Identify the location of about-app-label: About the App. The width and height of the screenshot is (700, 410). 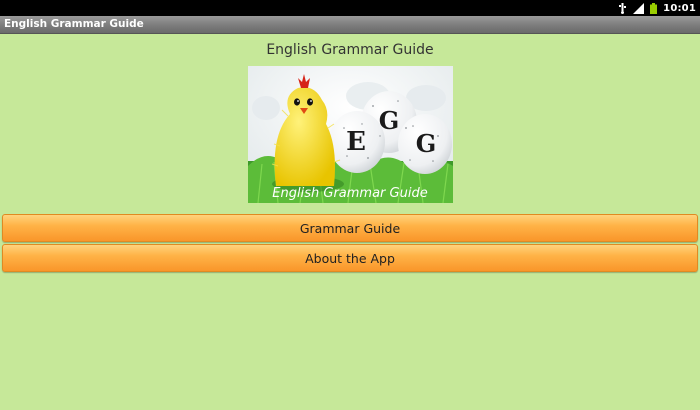
(350, 258).